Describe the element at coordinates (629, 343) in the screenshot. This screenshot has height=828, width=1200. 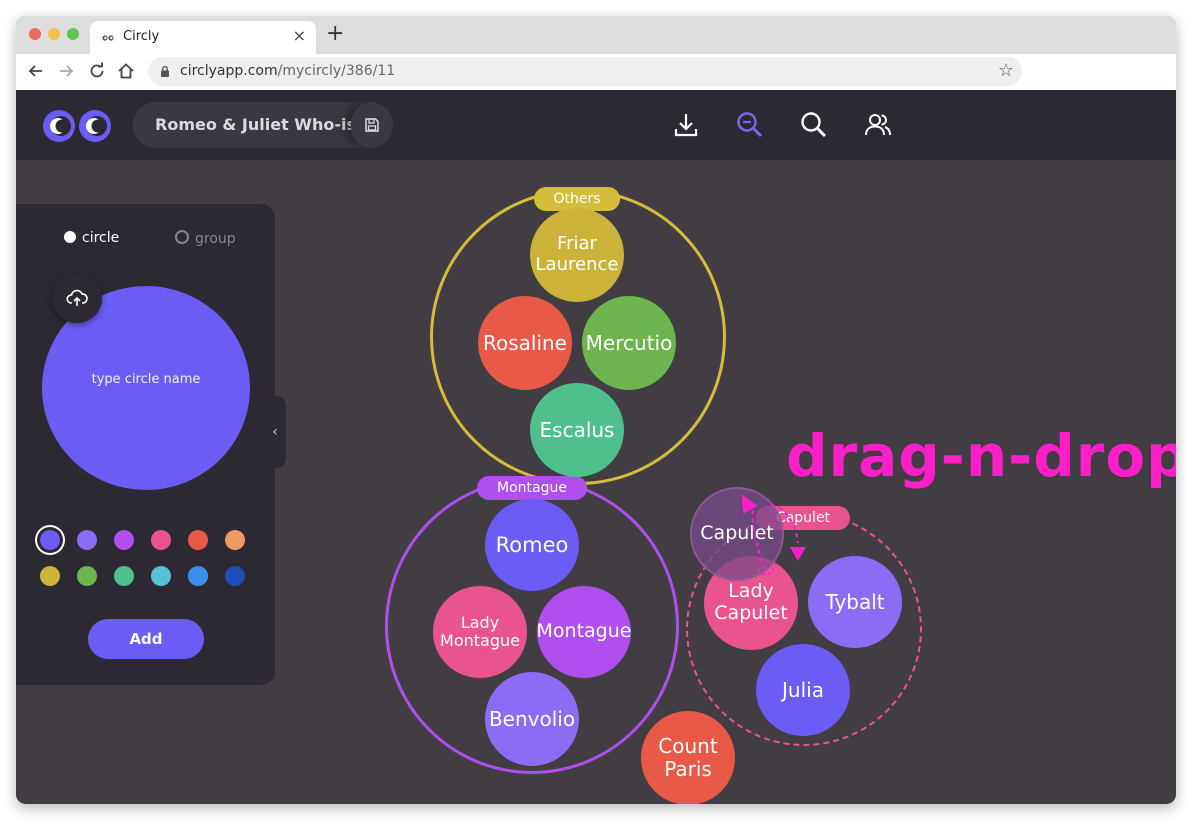
I see `circle-mercutio: Mercutio` at that location.